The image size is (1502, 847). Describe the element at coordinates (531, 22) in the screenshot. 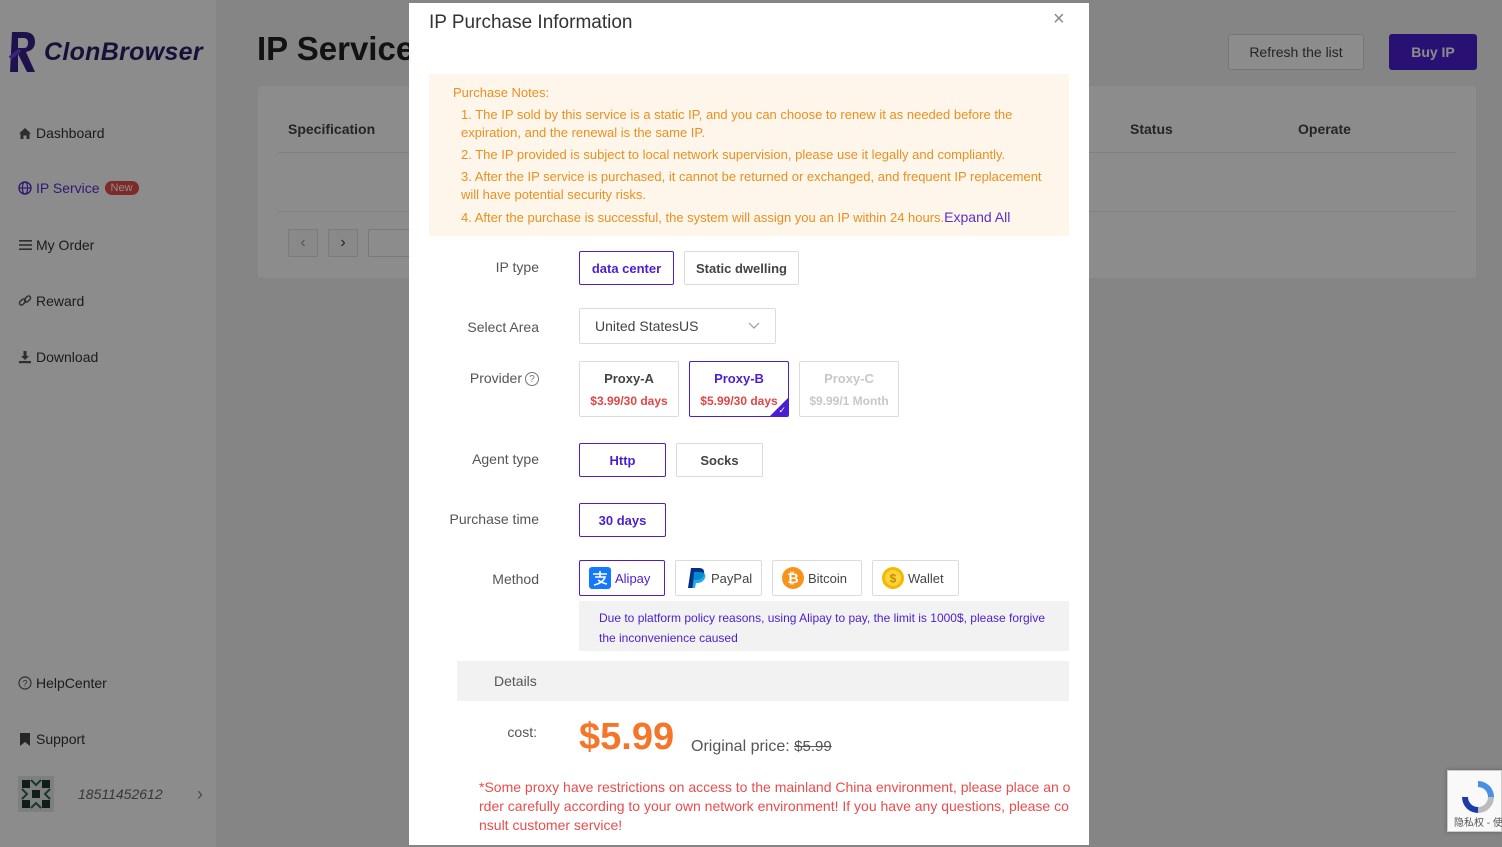

I see `modal-title: IP Purchase Information` at that location.